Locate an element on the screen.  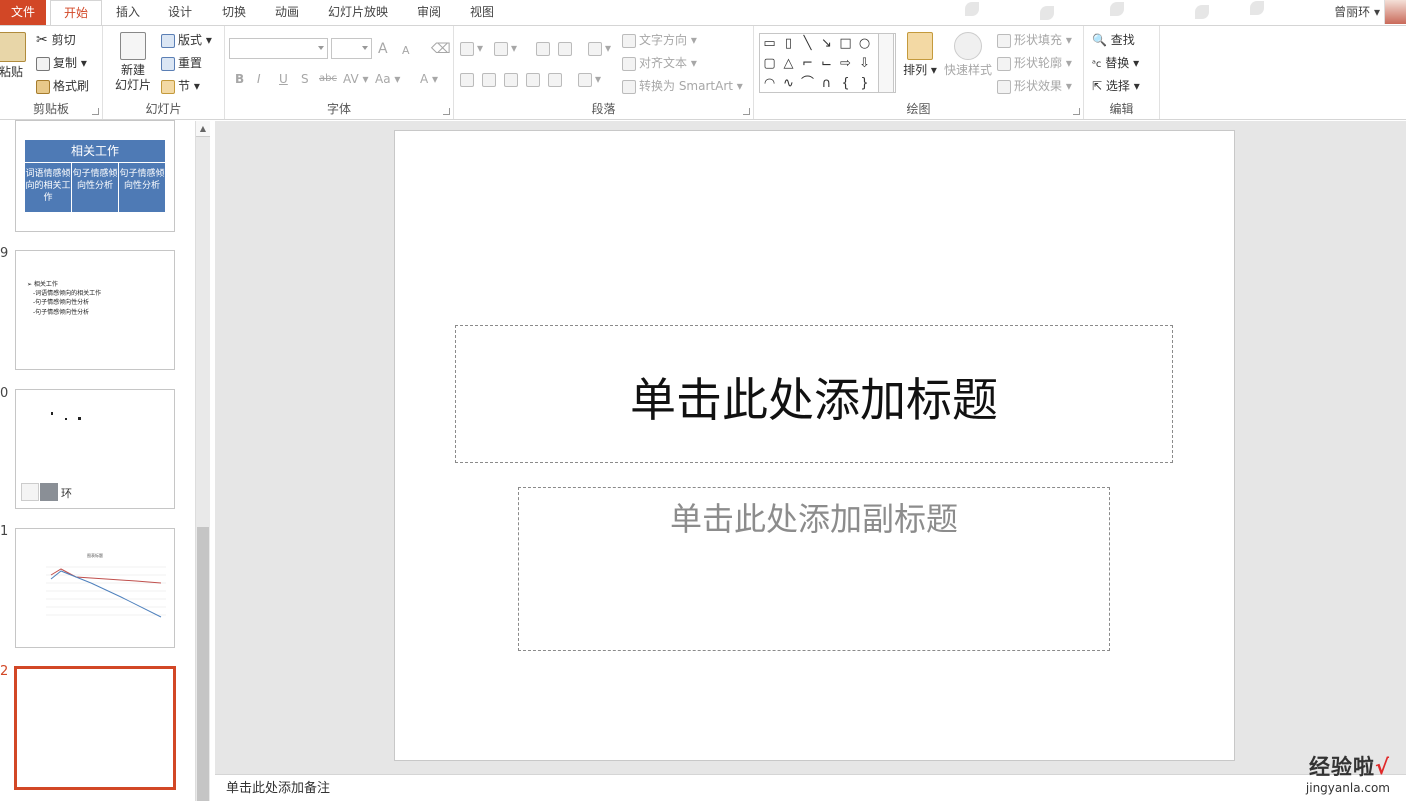
triangle-shape-icon: △ is located at coordinates (788, 64).